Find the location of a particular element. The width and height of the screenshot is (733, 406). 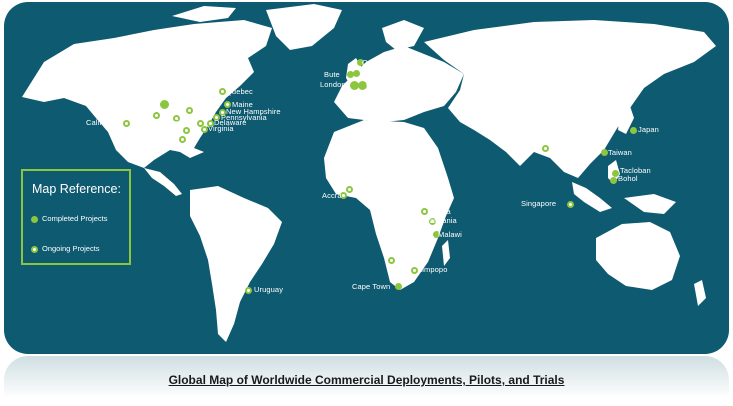

location-label: Virginia is located at coordinates (221, 128).